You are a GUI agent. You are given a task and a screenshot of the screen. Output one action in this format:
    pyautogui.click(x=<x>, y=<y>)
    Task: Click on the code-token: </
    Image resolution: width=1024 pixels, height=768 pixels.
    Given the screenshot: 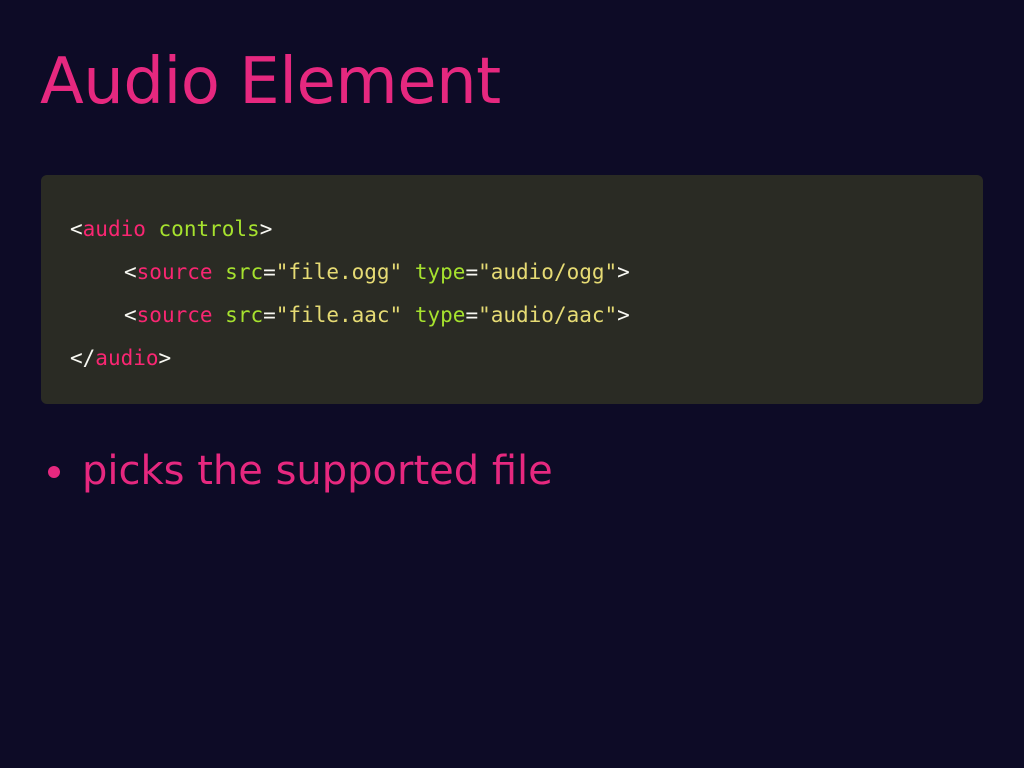 What is the action you would take?
    pyautogui.click(x=83, y=358)
    